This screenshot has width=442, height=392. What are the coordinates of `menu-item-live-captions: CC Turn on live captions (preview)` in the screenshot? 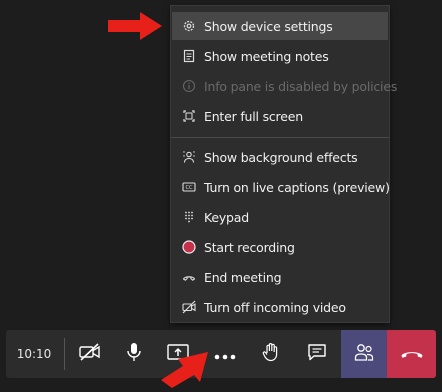 It's located at (281, 187).